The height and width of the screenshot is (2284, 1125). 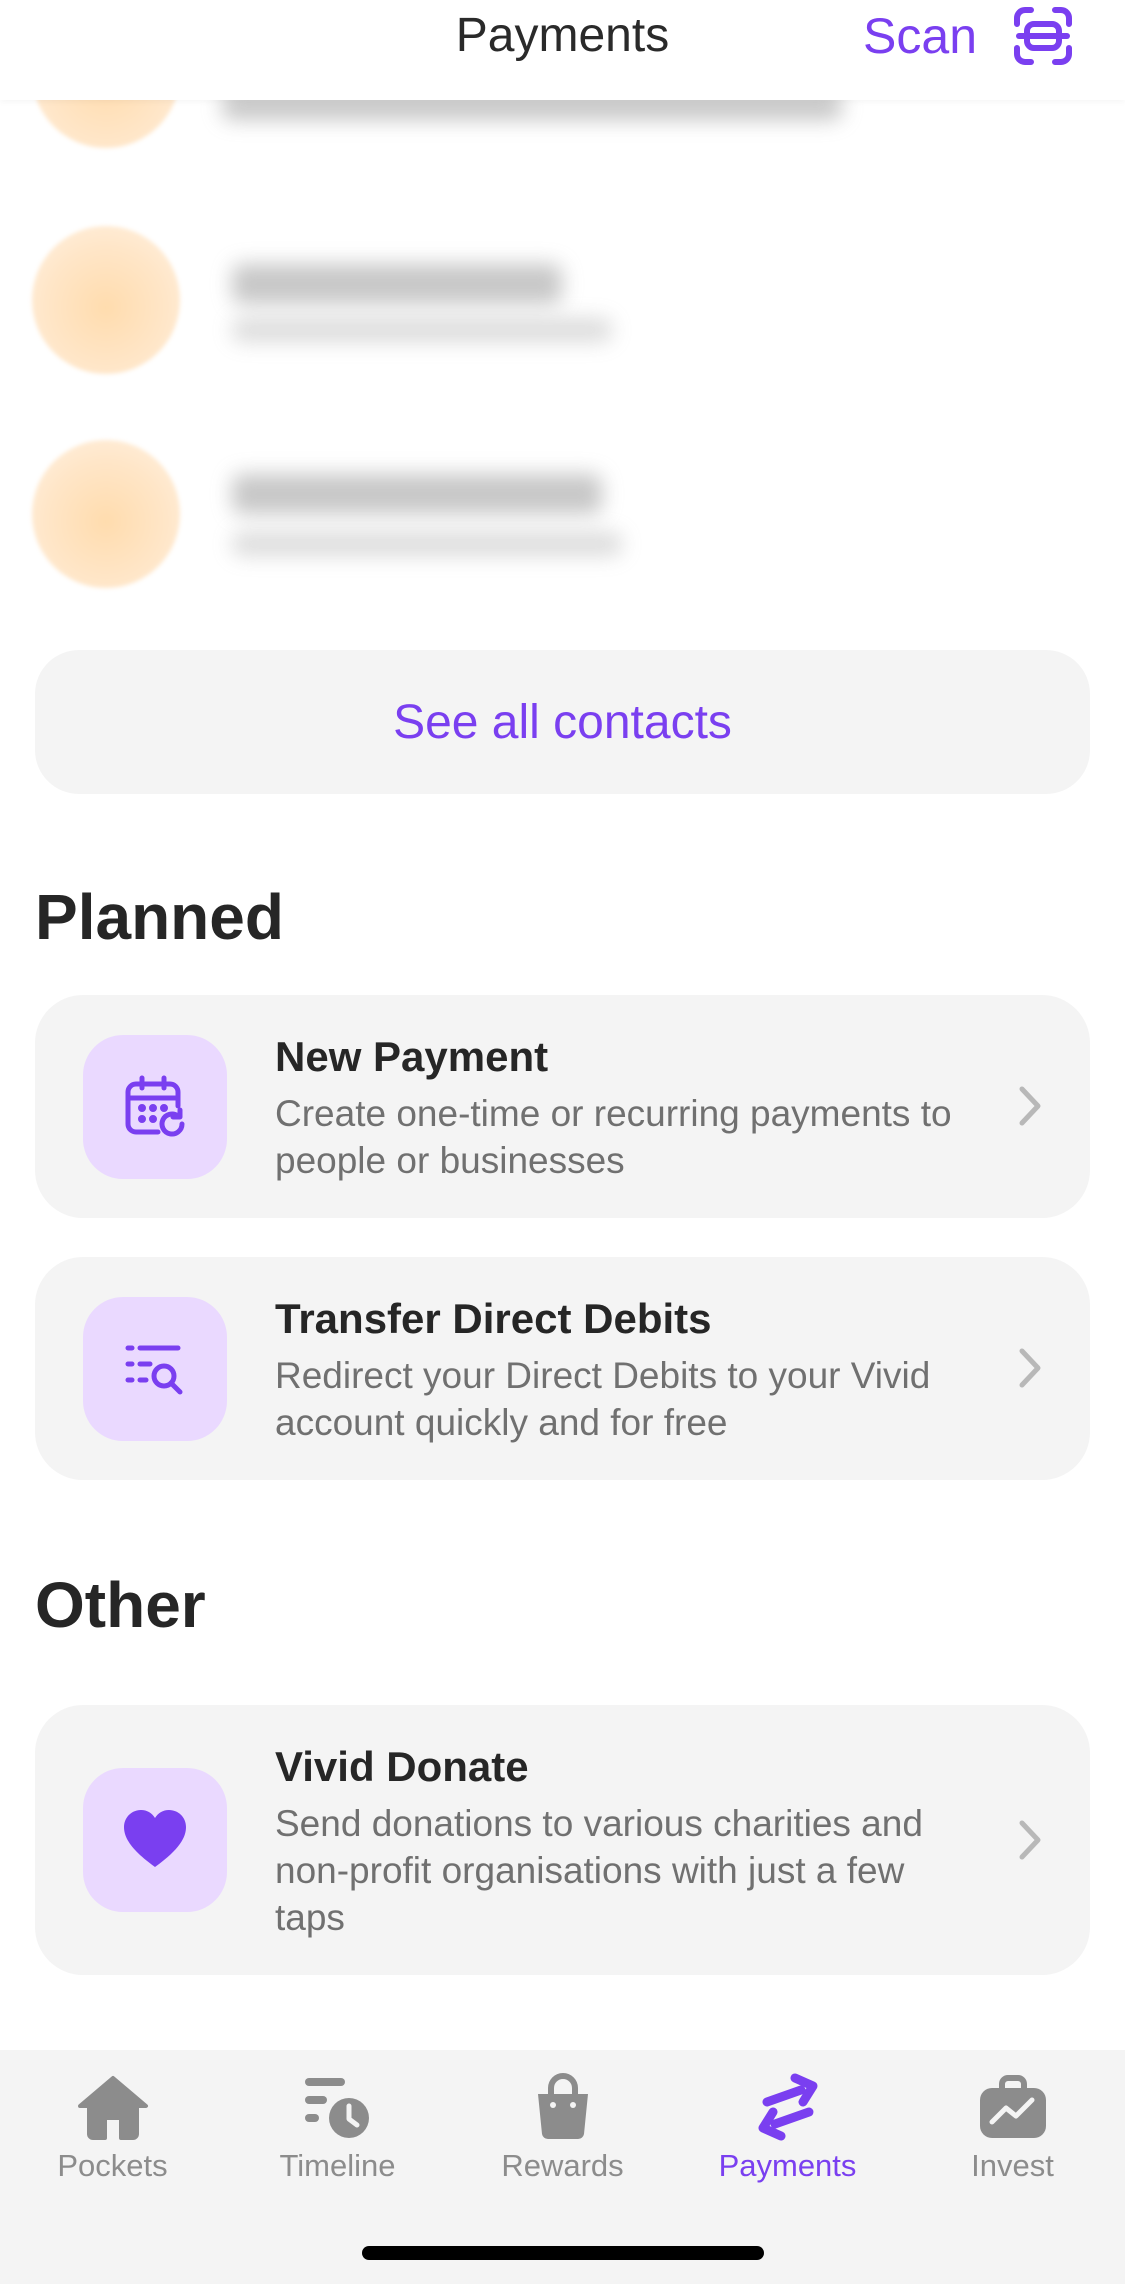 I want to click on briefcase-icon, so click(x=1012, y=2106).